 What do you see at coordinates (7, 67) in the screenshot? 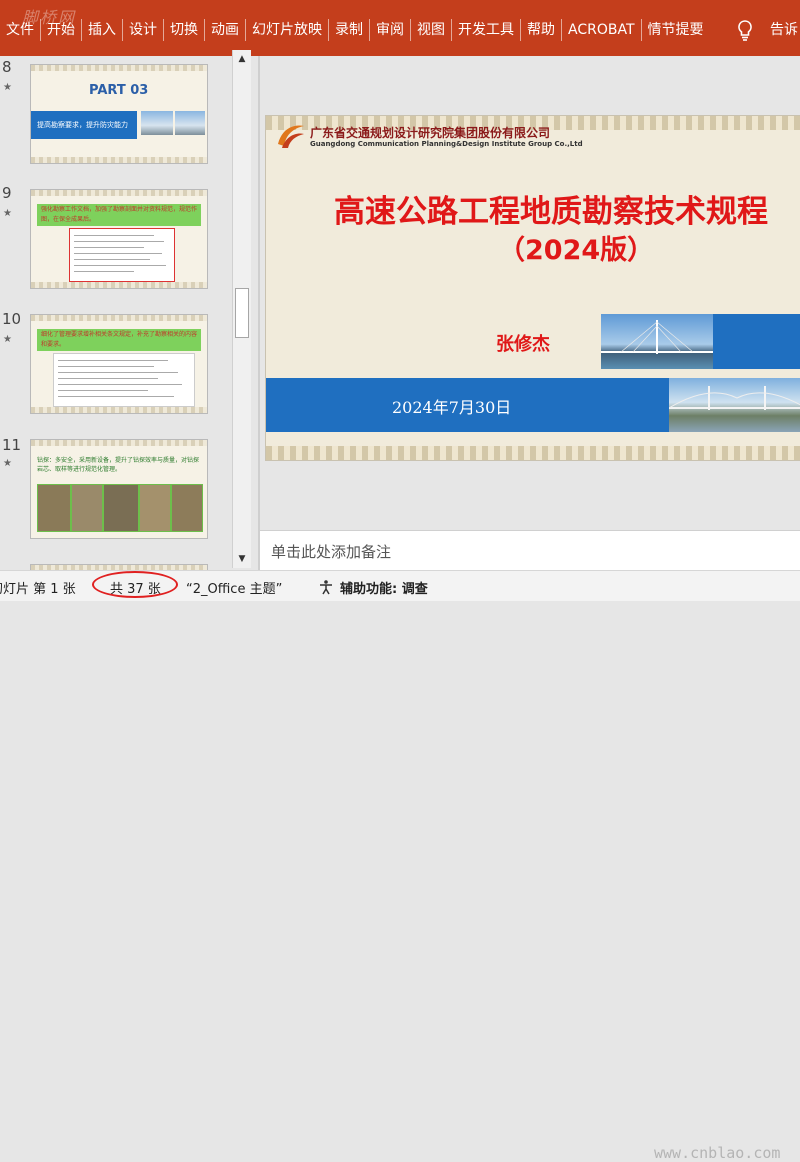
I see `slide-number-8: 8` at bounding box center [7, 67].